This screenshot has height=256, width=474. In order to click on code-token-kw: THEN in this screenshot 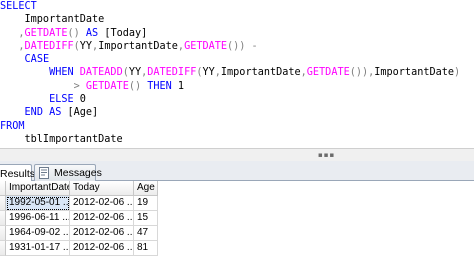, I will do `click(159, 86)`.